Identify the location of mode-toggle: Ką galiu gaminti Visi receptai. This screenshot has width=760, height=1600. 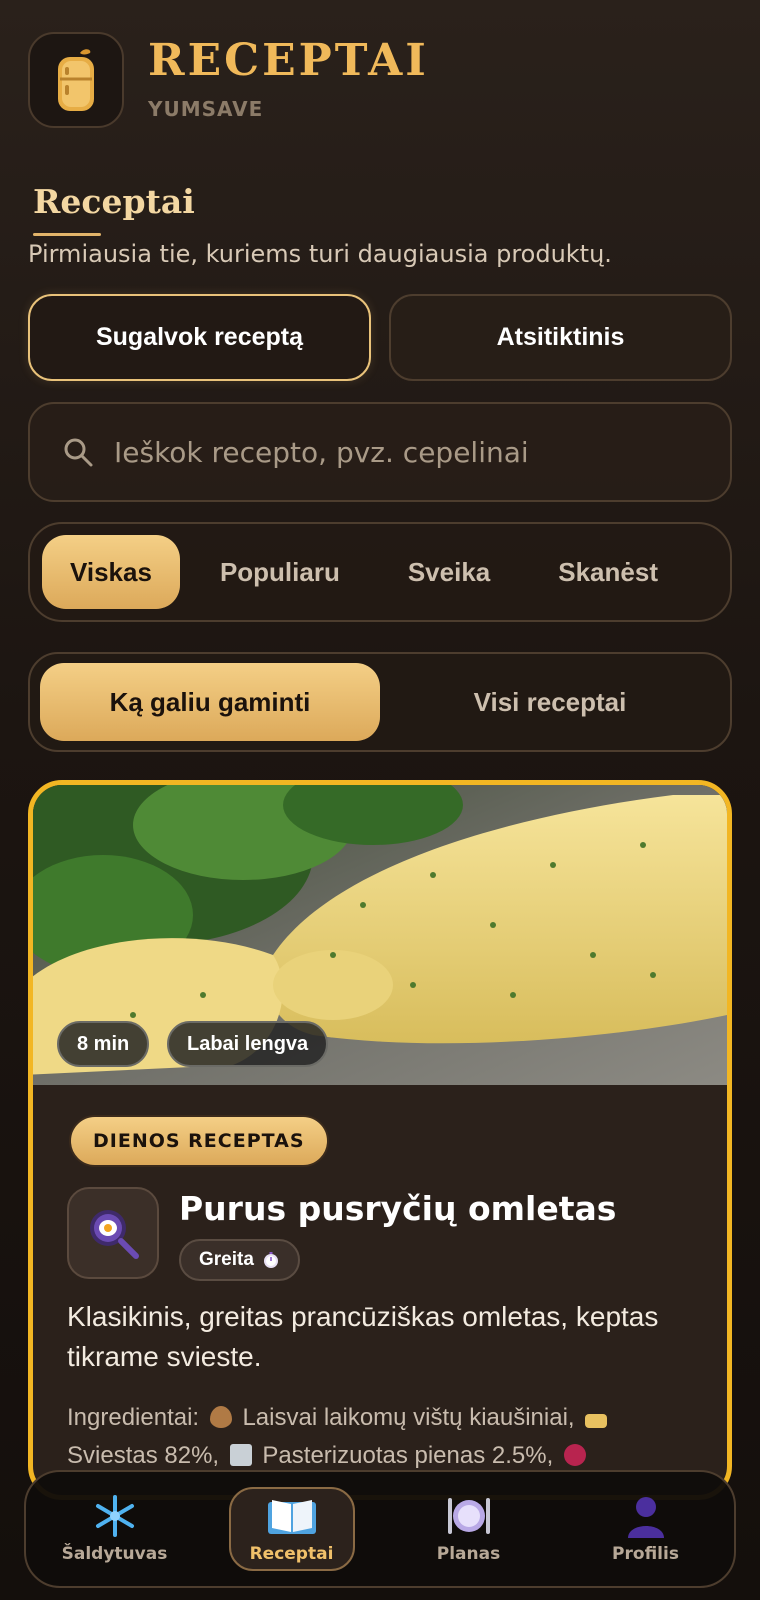
(380, 702).